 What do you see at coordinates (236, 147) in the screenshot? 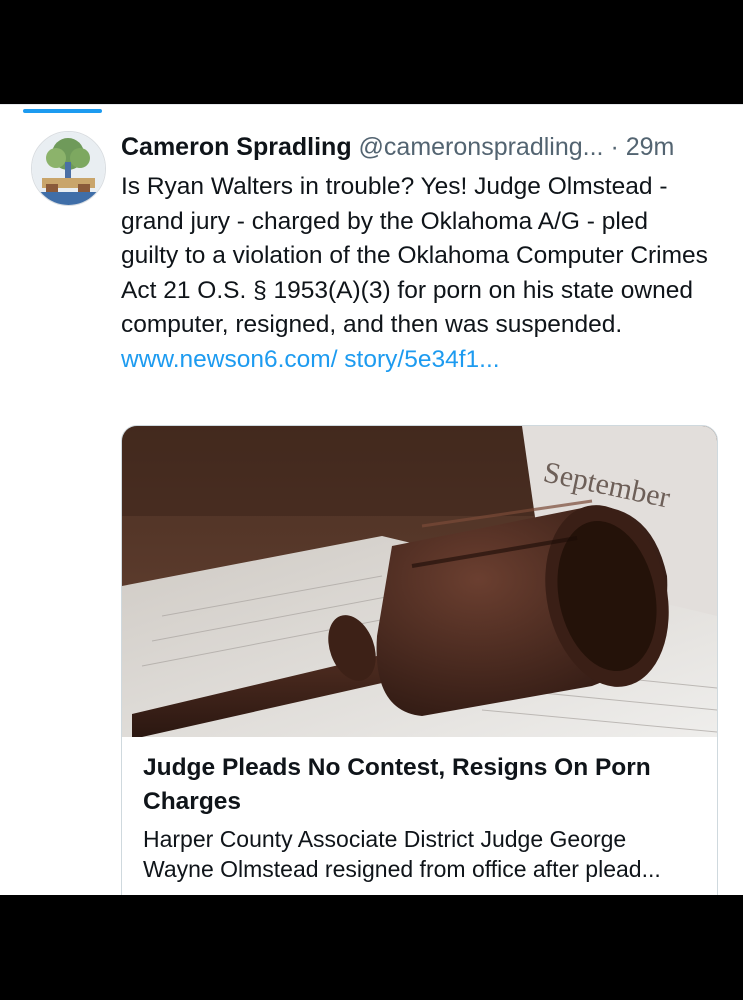
I see `author-name: Cameron Spradling` at bounding box center [236, 147].